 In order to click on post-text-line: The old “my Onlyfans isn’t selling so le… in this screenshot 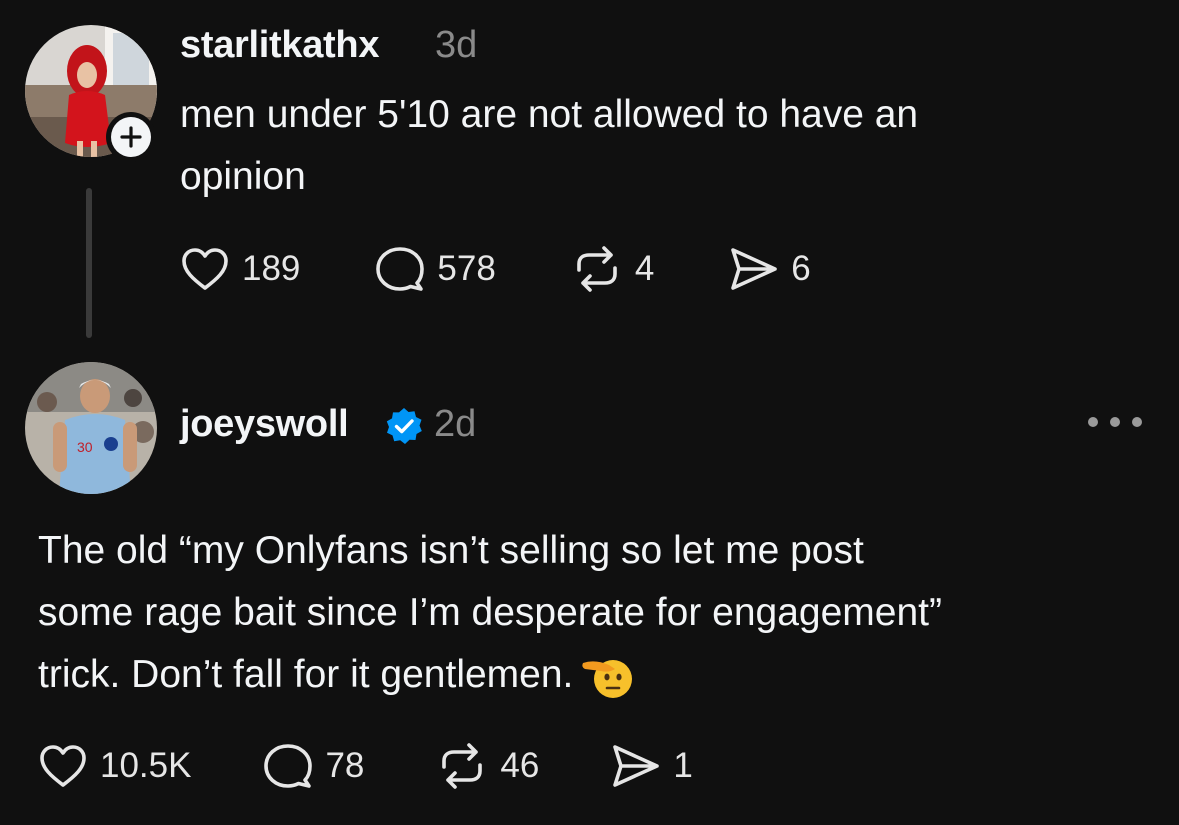, I will do `click(451, 550)`.